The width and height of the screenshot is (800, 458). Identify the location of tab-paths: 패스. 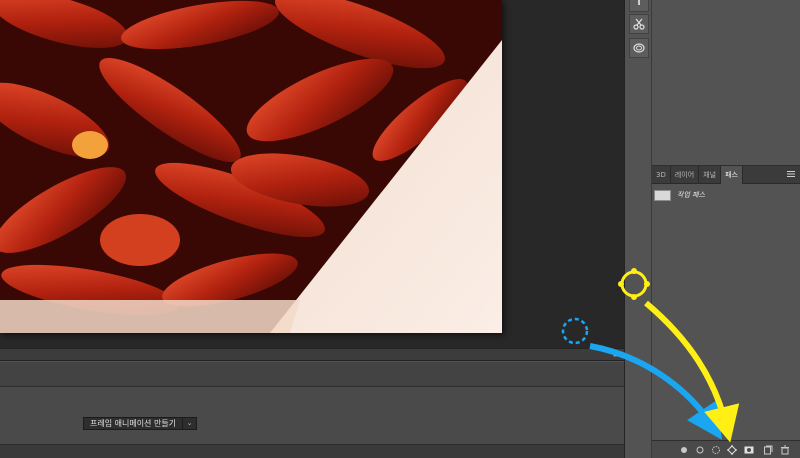
(732, 175).